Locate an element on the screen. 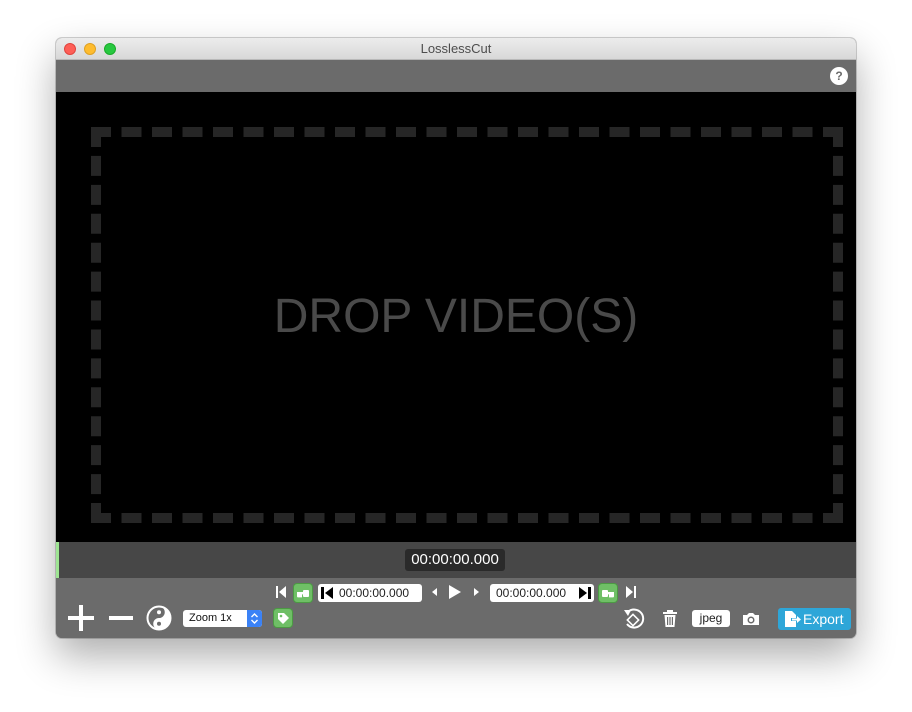 The image size is (912, 712). add-segment-icon is located at coordinates (81, 618).